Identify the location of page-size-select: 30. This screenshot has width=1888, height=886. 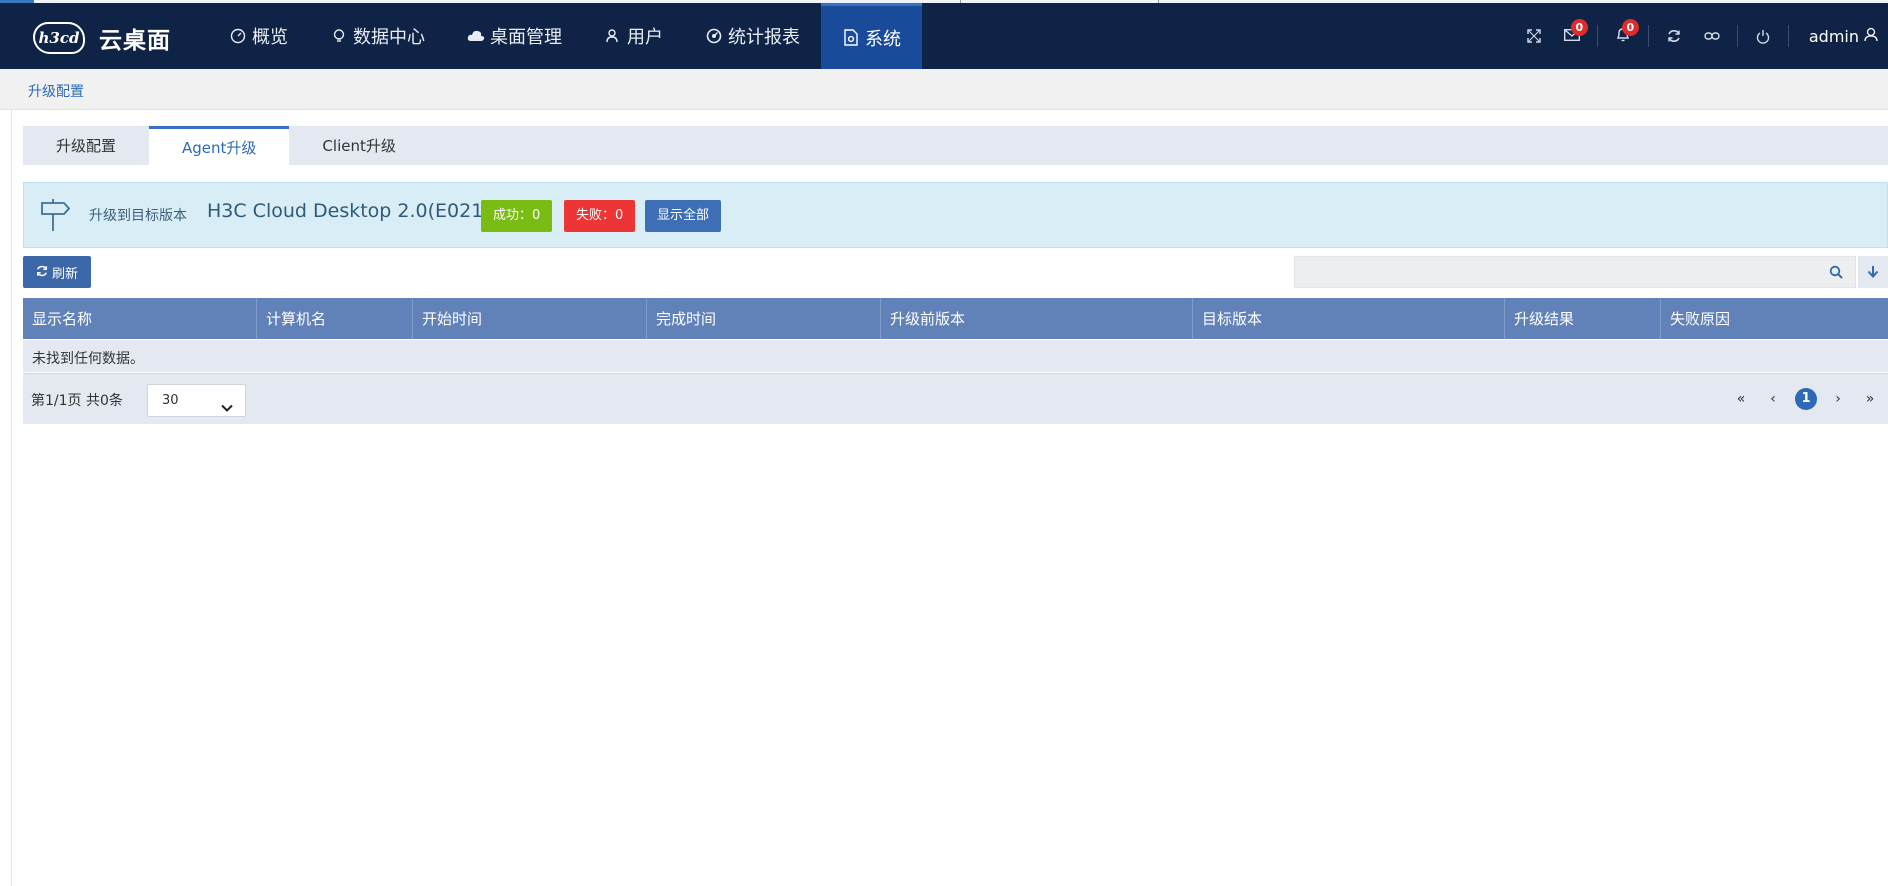
(196, 400).